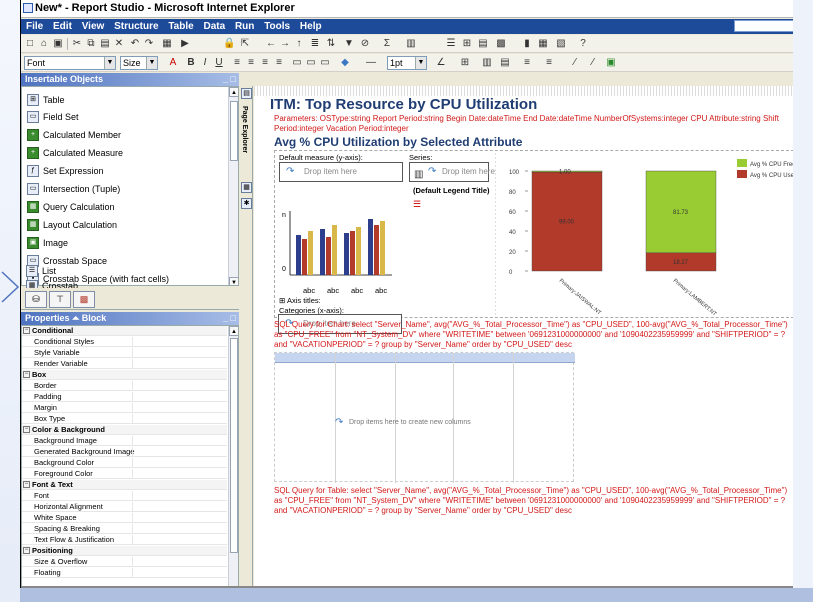 This screenshot has height=602, width=813. What do you see at coordinates (451, 190) in the screenshot?
I see `default-legend-title: (Default Legend Title)` at bounding box center [451, 190].